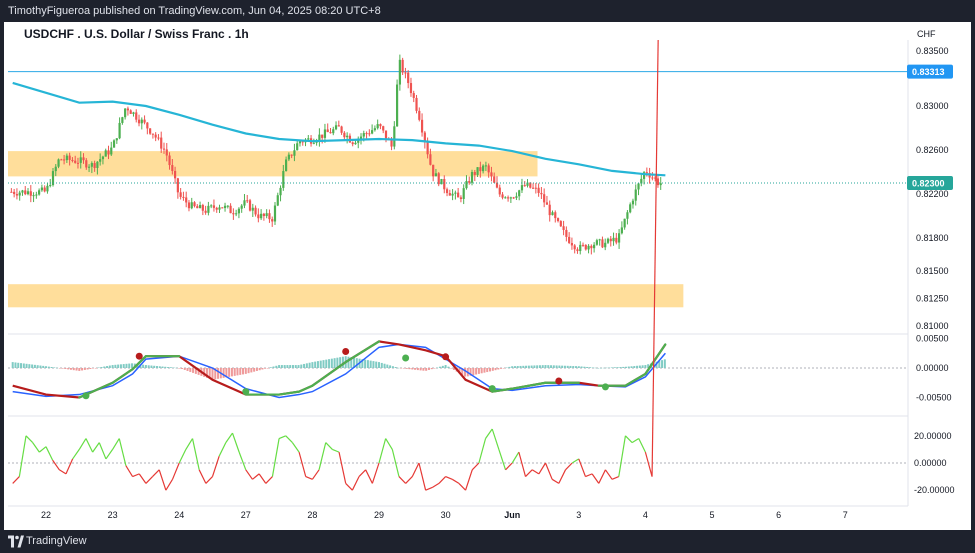 The image size is (975, 553). Describe the element at coordinates (113, 515) in the screenshot. I see `time-tick-label: 23` at that location.